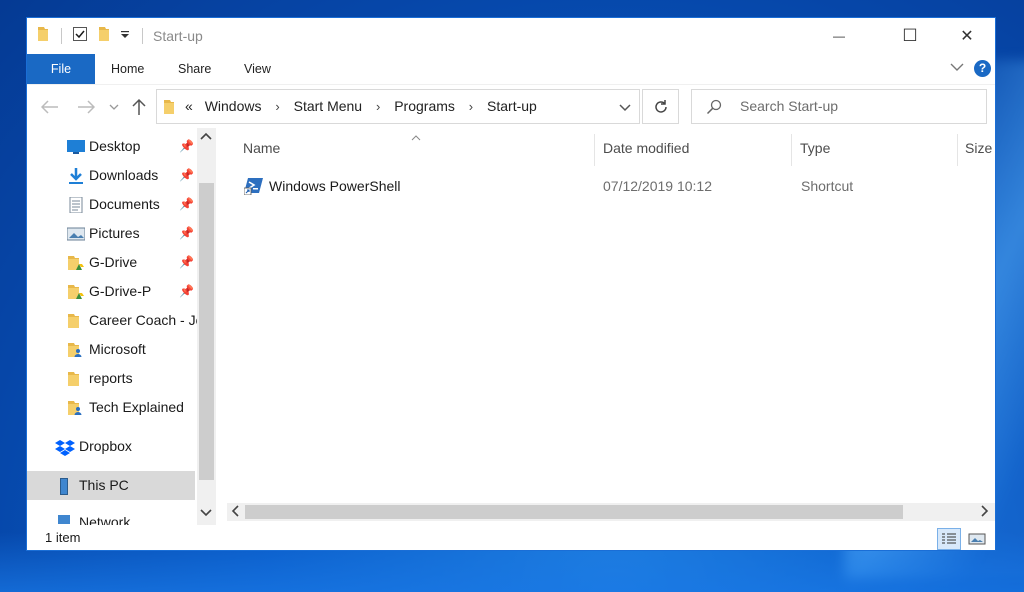 This screenshot has width=1024, height=592. What do you see at coordinates (625, 109) in the screenshot?
I see `address-dropdown-icon` at bounding box center [625, 109].